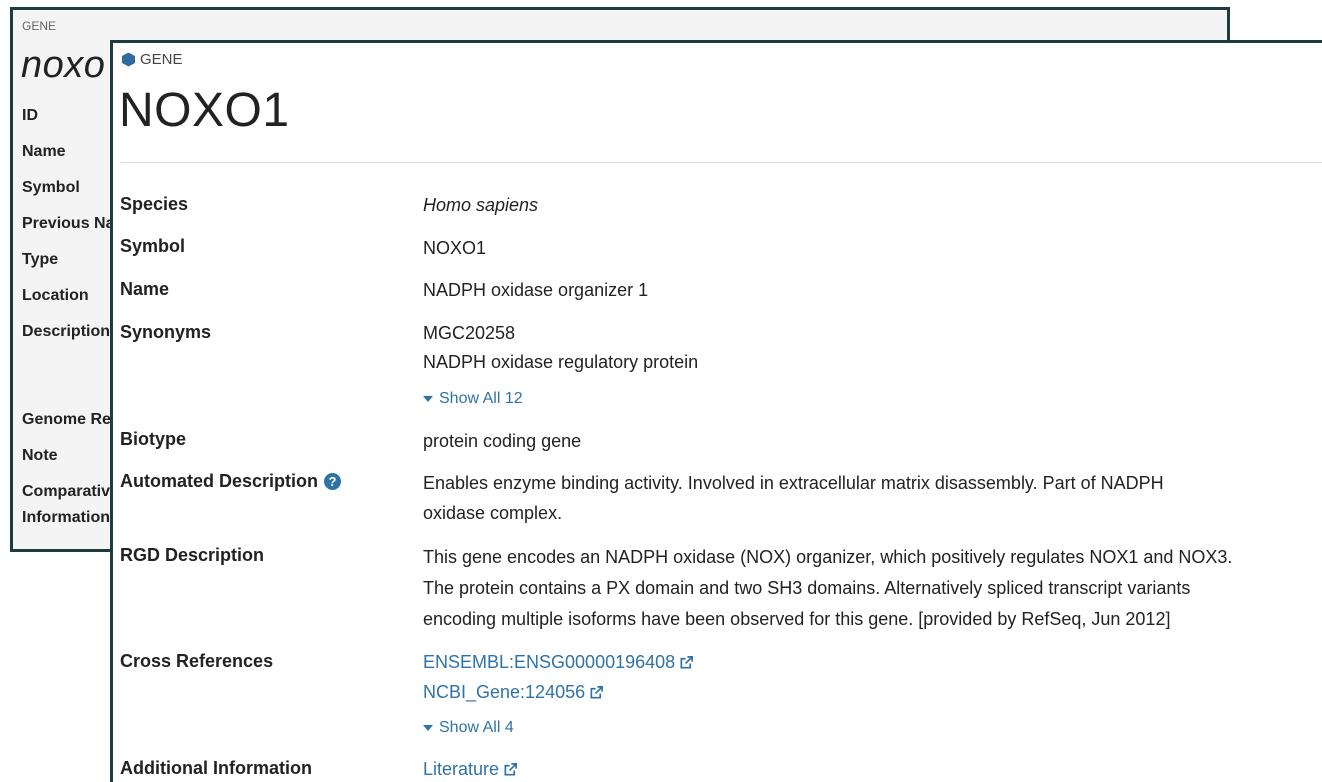 The image size is (1322, 782). What do you see at coordinates (504, 692) in the screenshot?
I see `ncbi-gene-link-label: NCBI_Gene:124056` at bounding box center [504, 692].